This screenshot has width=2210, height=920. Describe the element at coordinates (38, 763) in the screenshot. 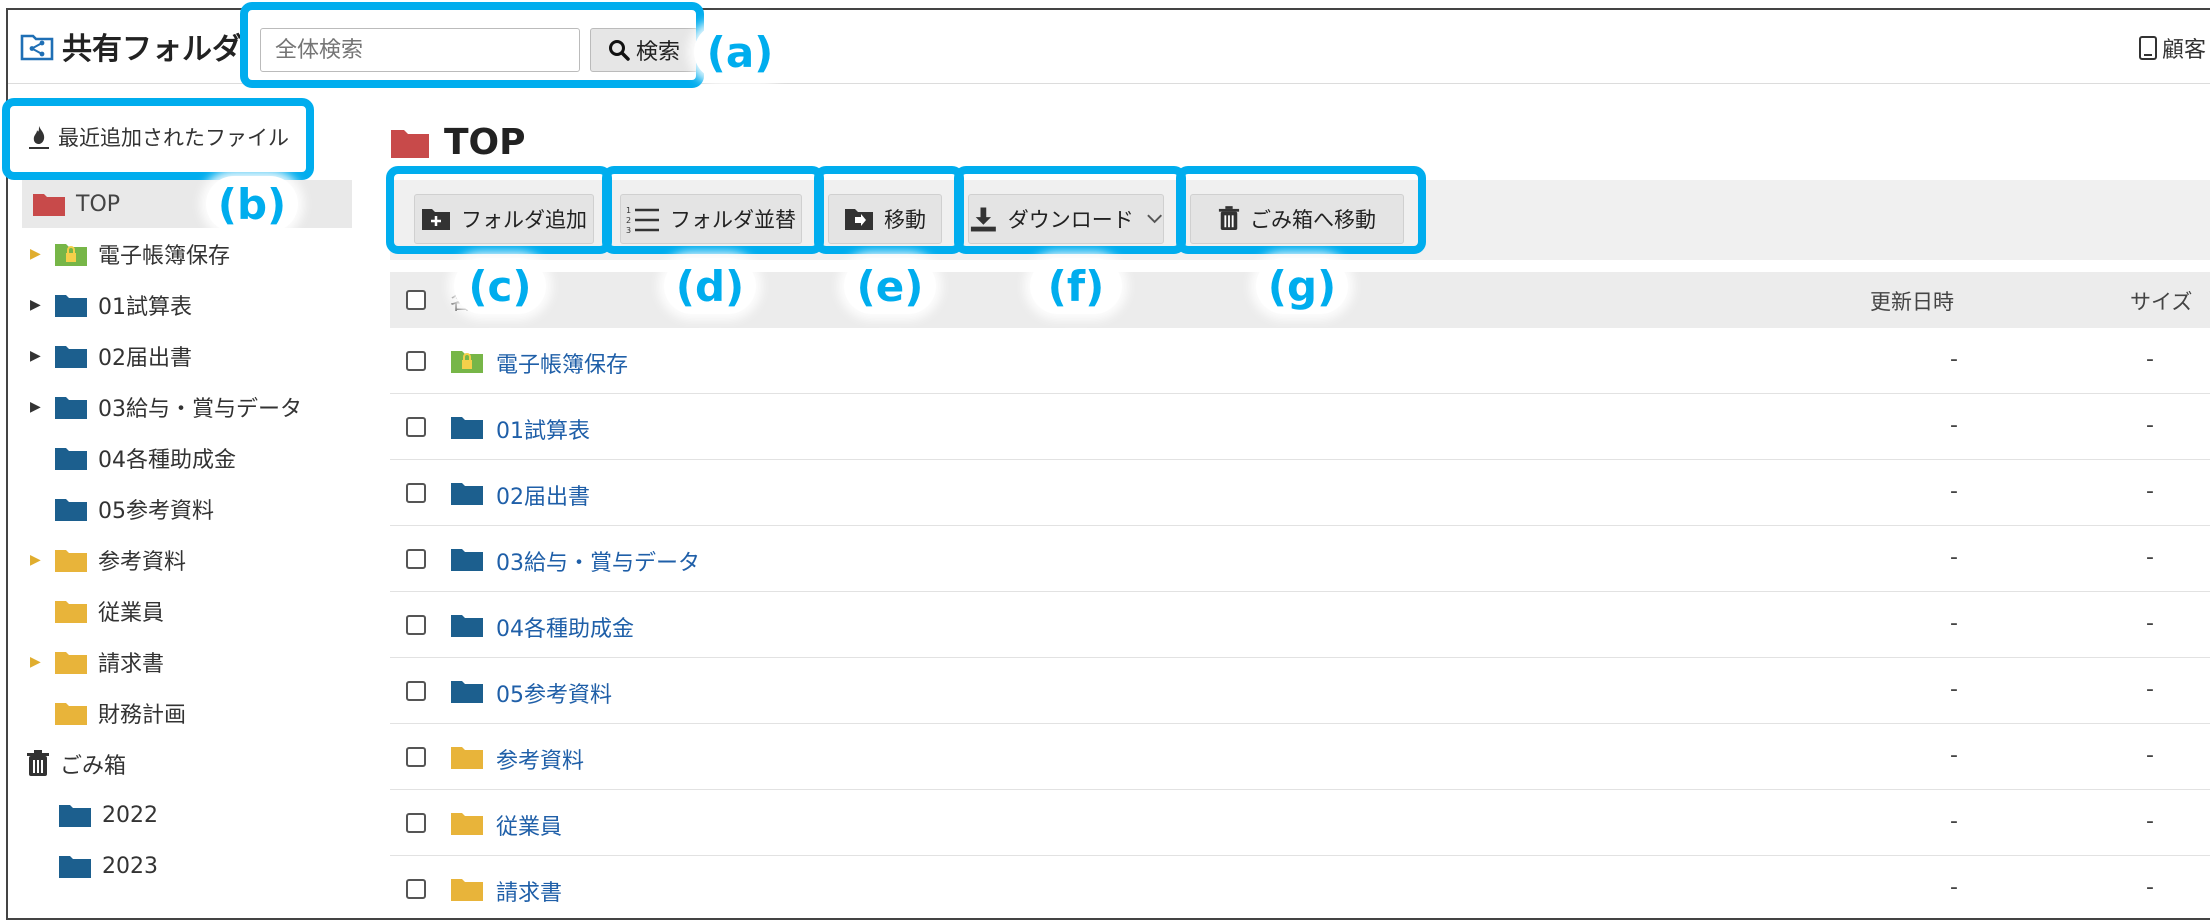

I see `trash-icon` at that location.